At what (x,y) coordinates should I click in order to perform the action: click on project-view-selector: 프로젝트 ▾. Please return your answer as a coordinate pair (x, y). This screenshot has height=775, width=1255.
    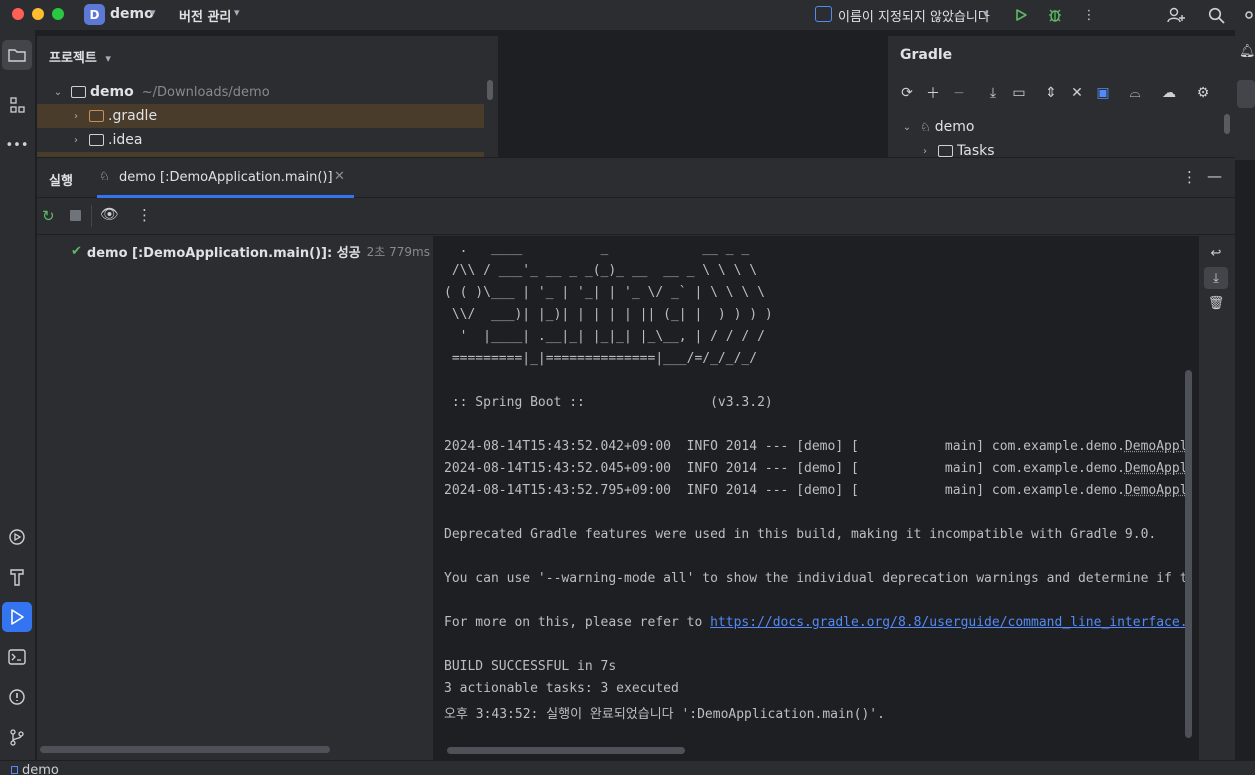
    Looking at the image, I should click on (80, 56).